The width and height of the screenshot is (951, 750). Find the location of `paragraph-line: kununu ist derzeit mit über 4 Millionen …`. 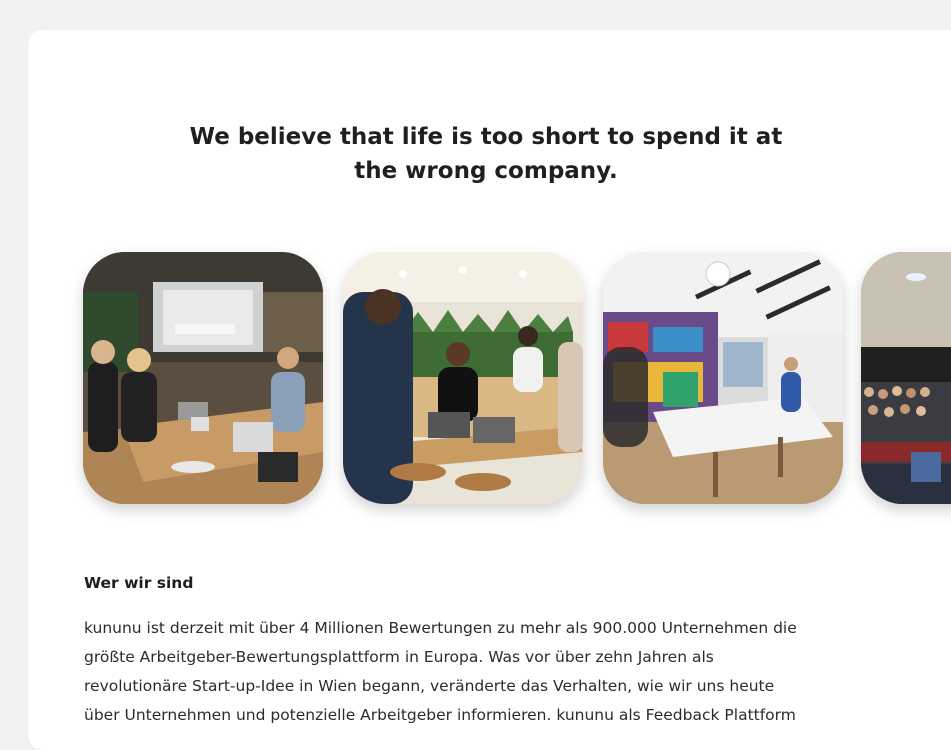

paragraph-line: kununu ist derzeit mit über 4 Millionen … is located at coordinates (440, 628).